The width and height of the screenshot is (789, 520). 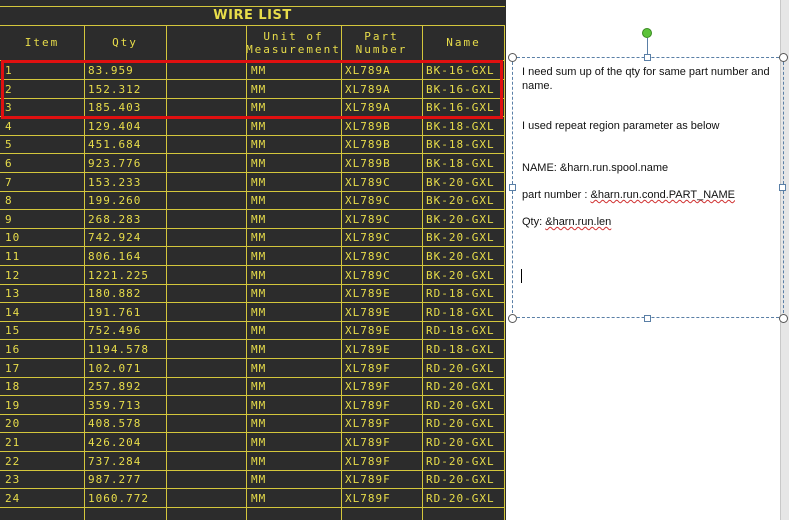 I want to click on note-line-2: I used repeat region parameter as below, so click(x=621, y=126).